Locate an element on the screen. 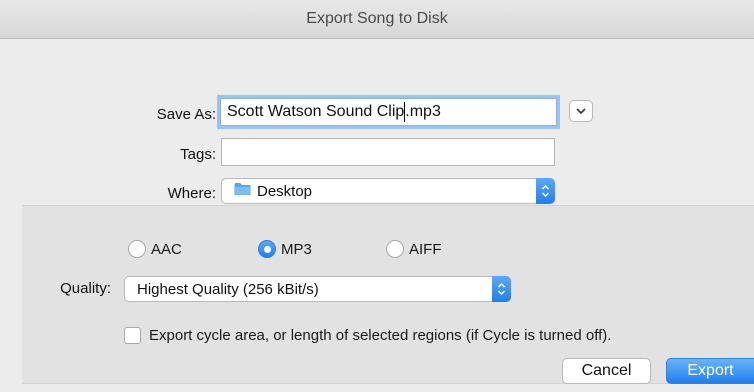 The width and height of the screenshot is (754, 392). radio-label: MP3 is located at coordinates (296, 249).